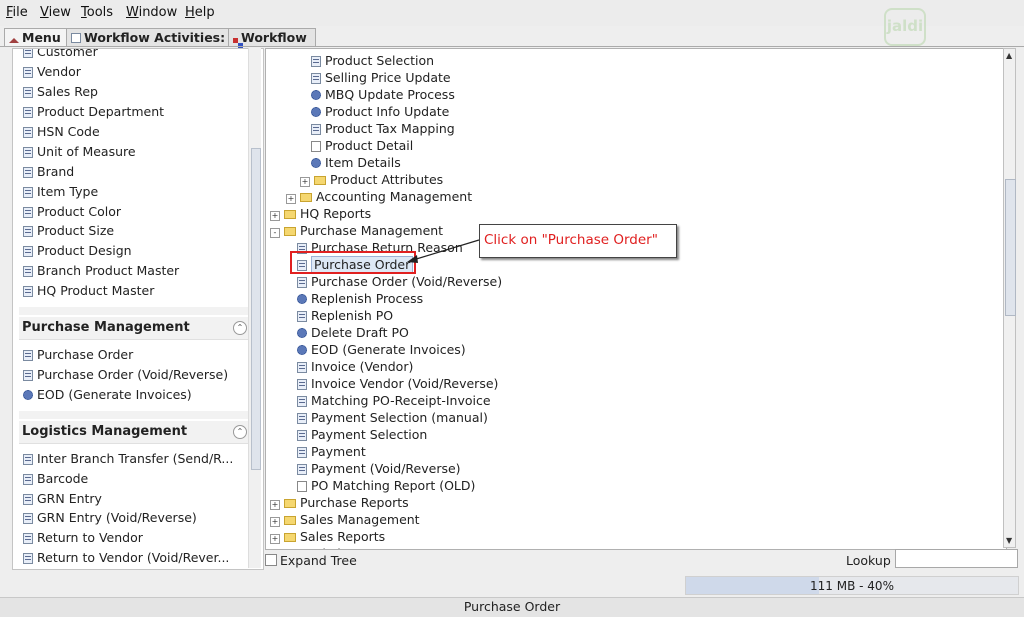  What do you see at coordinates (275, 233) in the screenshot?
I see `collapse-icon: -` at bounding box center [275, 233].